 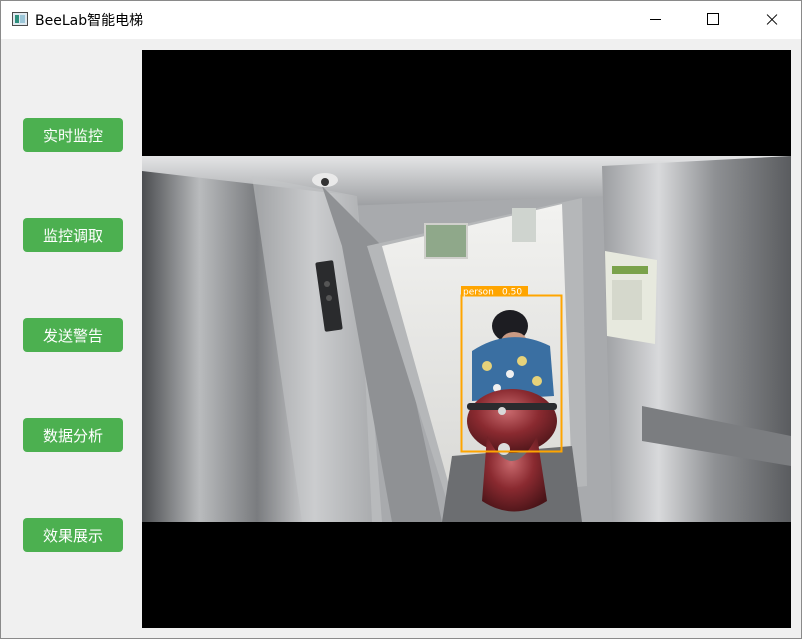 I want to click on title-bar: BeeLab智能电梯, so click(x=401, y=20).